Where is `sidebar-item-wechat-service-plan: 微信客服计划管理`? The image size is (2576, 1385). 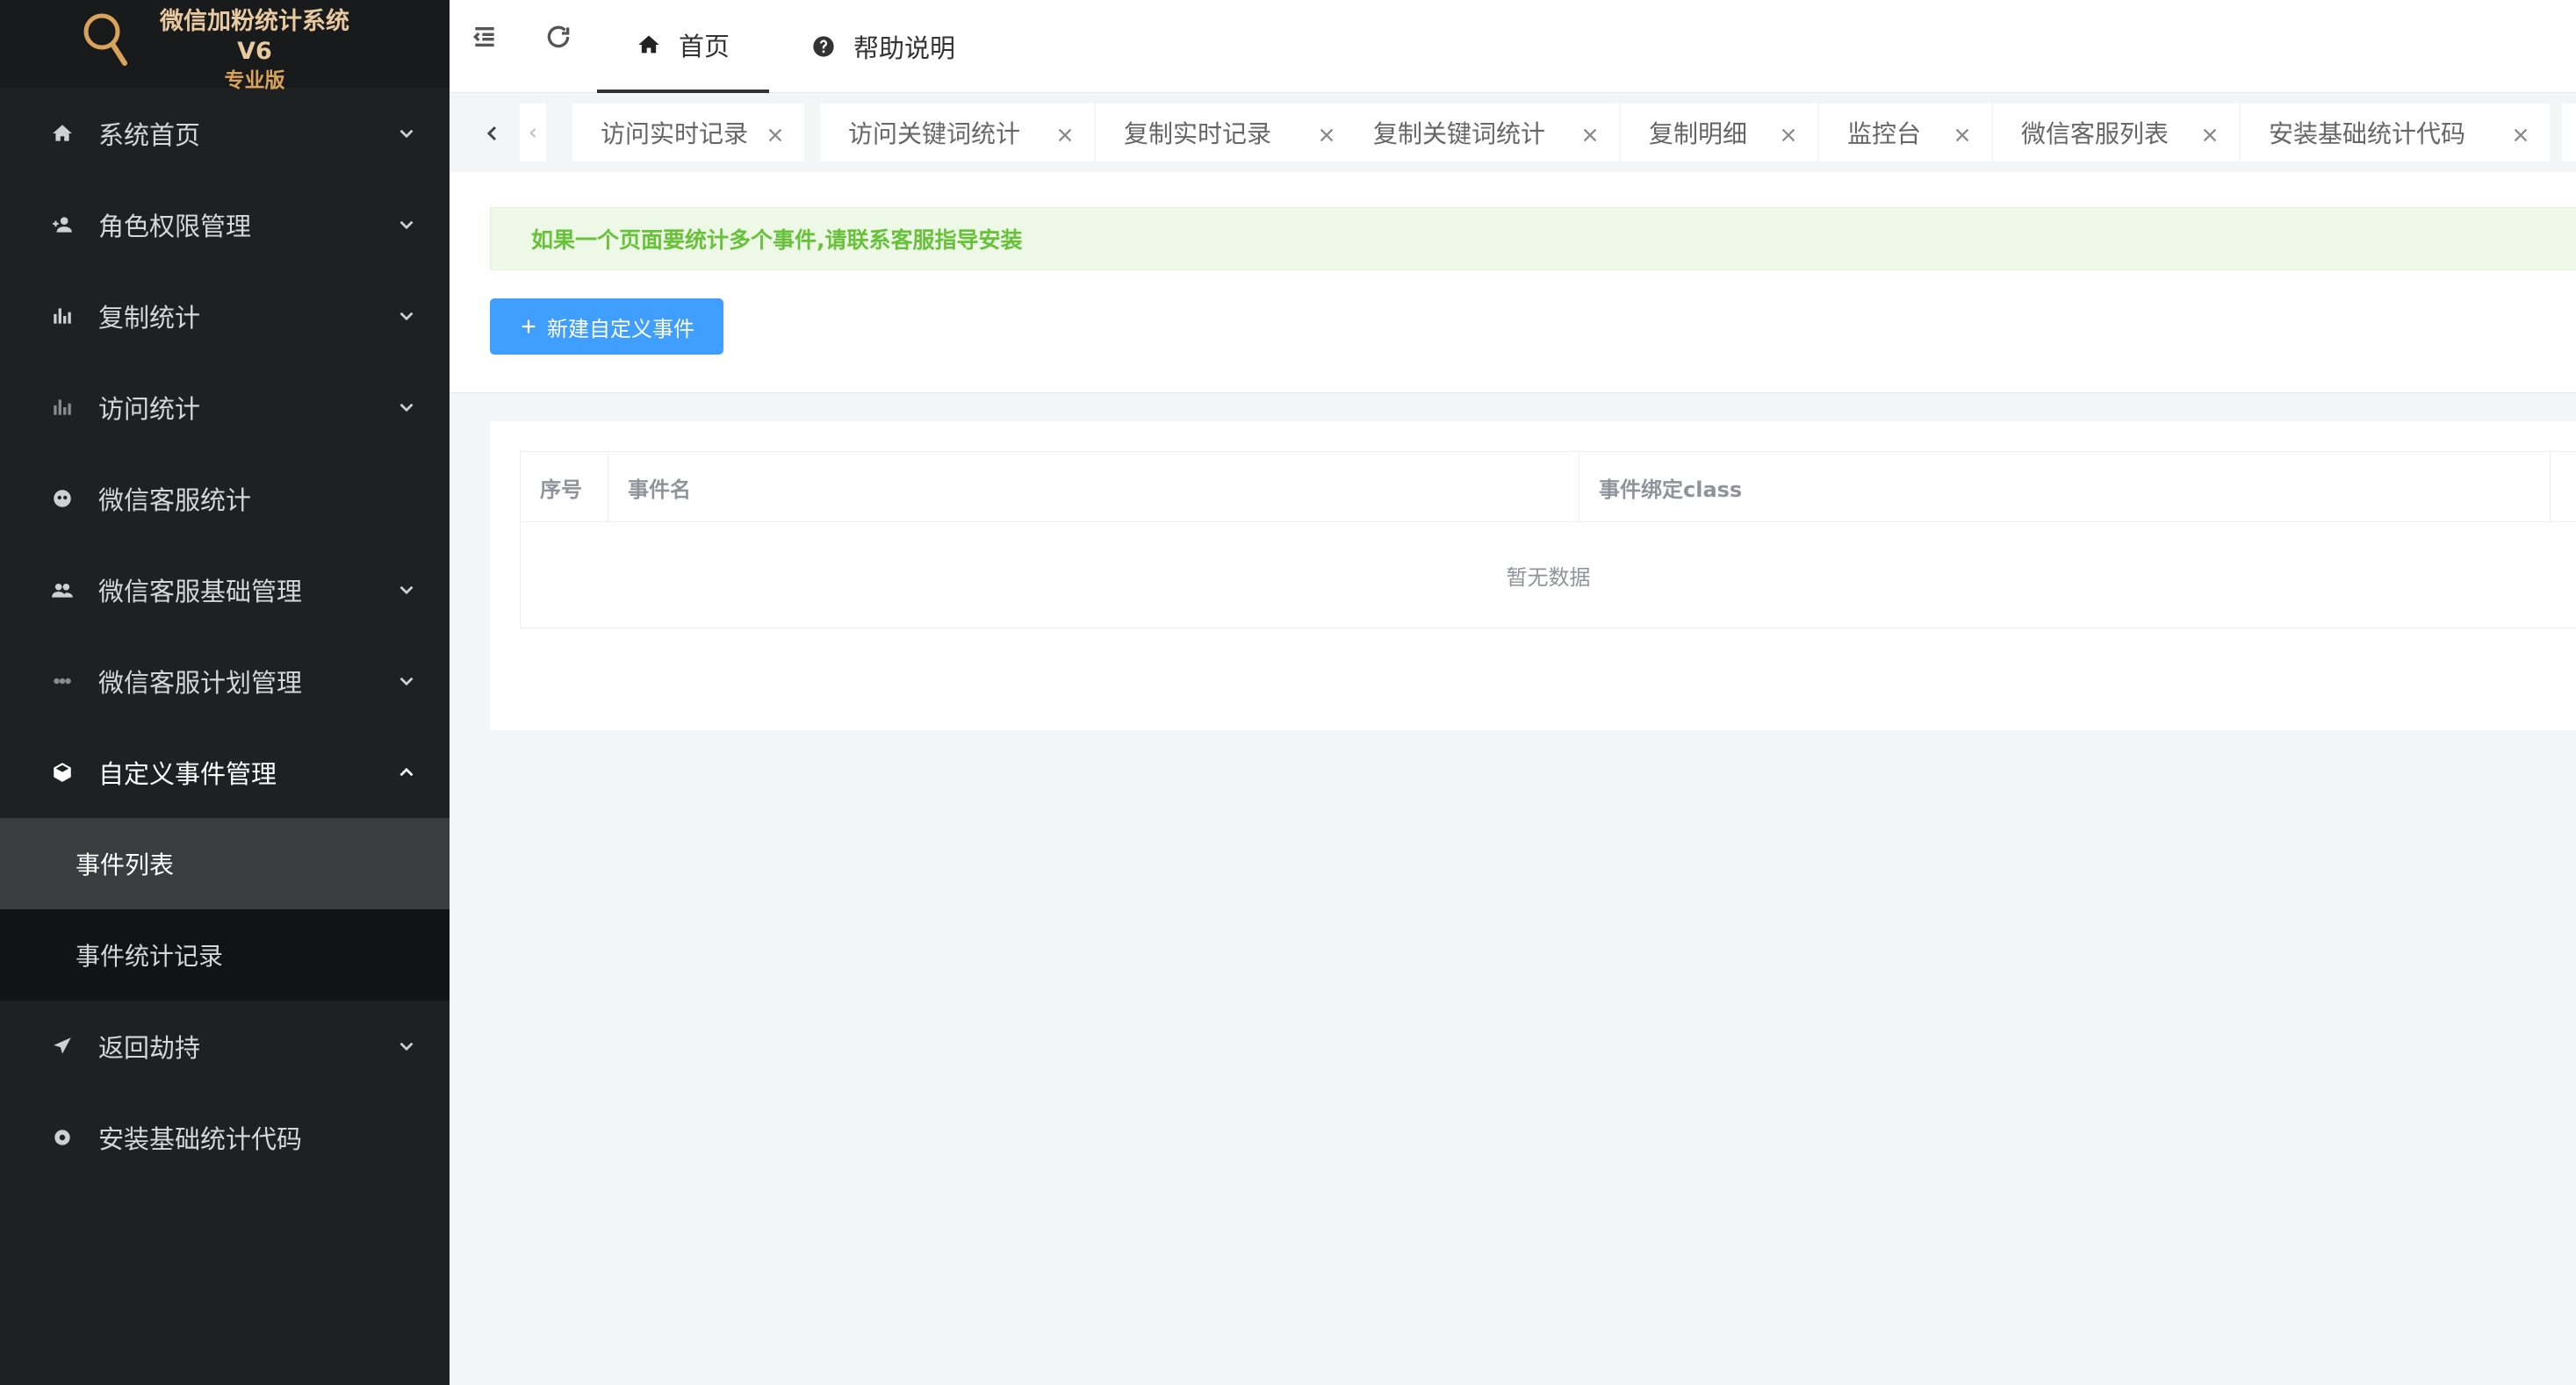 sidebar-item-wechat-service-plan: 微信客服计划管理 is located at coordinates (225, 681).